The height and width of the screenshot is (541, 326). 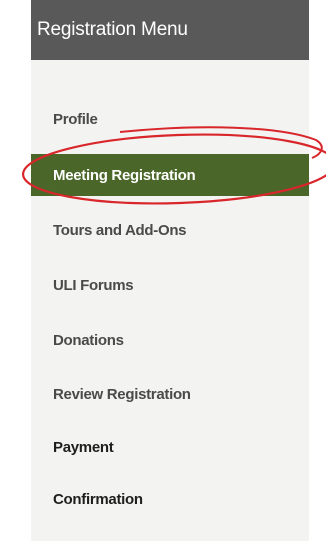 I want to click on menu-header: Registration Menu, so click(x=170, y=30).